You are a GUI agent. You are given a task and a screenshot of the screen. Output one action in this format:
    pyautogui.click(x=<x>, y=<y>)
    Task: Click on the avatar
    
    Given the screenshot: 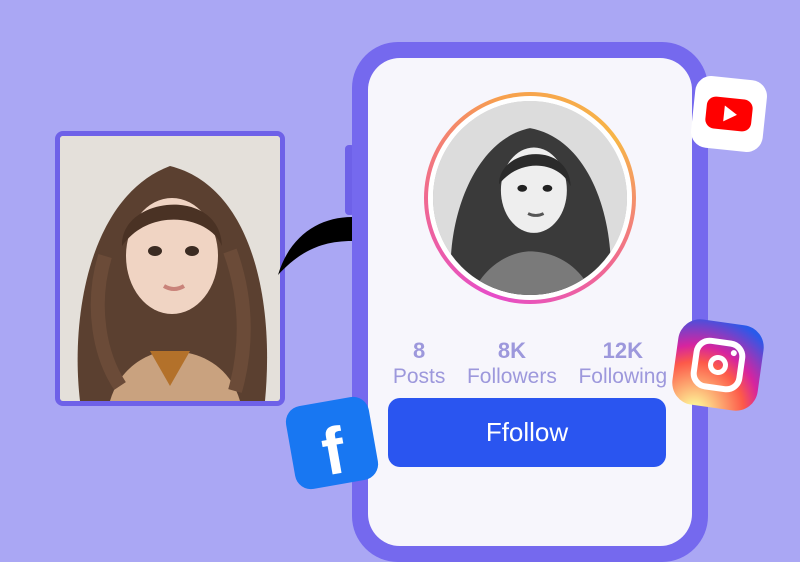 What is the action you would take?
    pyautogui.click(x=530, y=198)
    